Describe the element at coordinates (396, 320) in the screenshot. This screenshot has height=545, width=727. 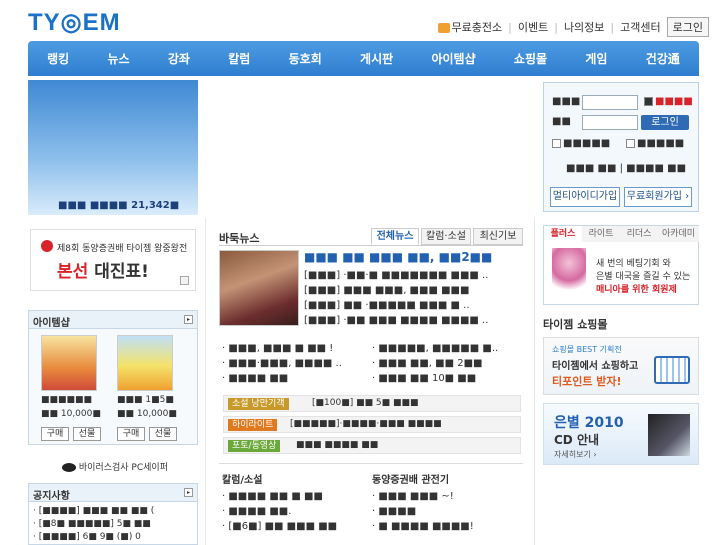
I see `news-line: [■■■] ·■■ ■■■ ■■■■ ■■■■ ..` at that location.